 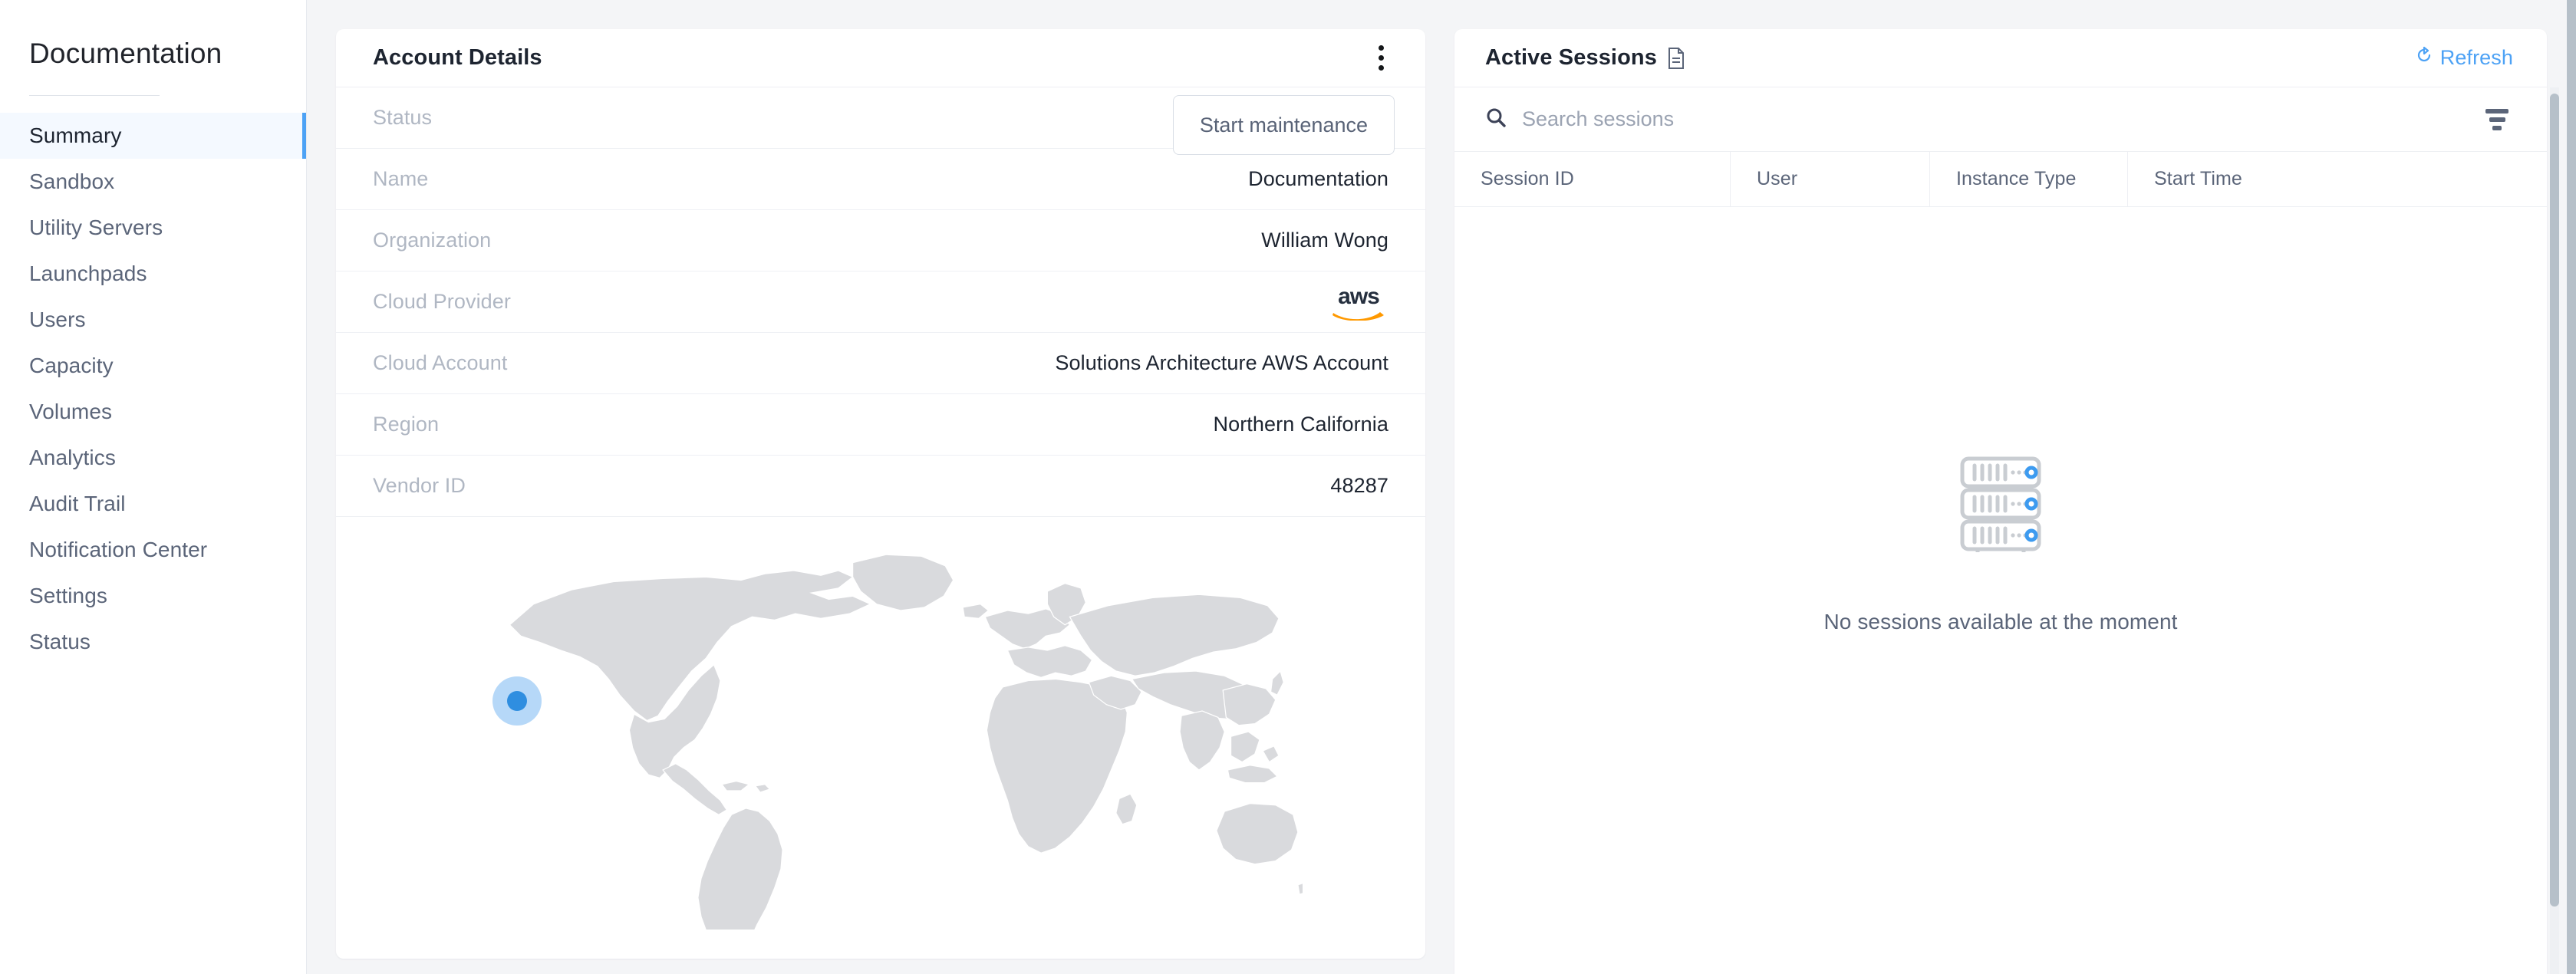 I want to click on aws-wordmark: aws, so click(x=1359, y=296).